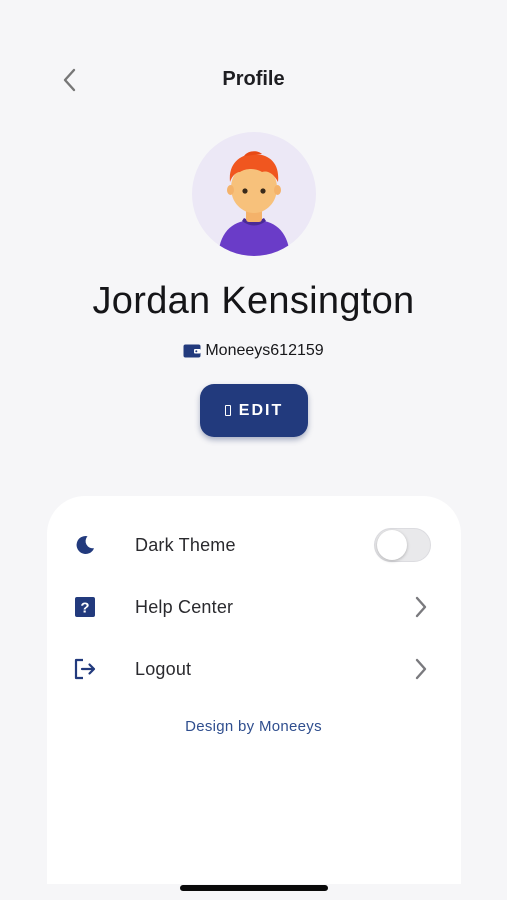  I want to click on wallet-id-row: Moneeys612159, so click(253, 351).